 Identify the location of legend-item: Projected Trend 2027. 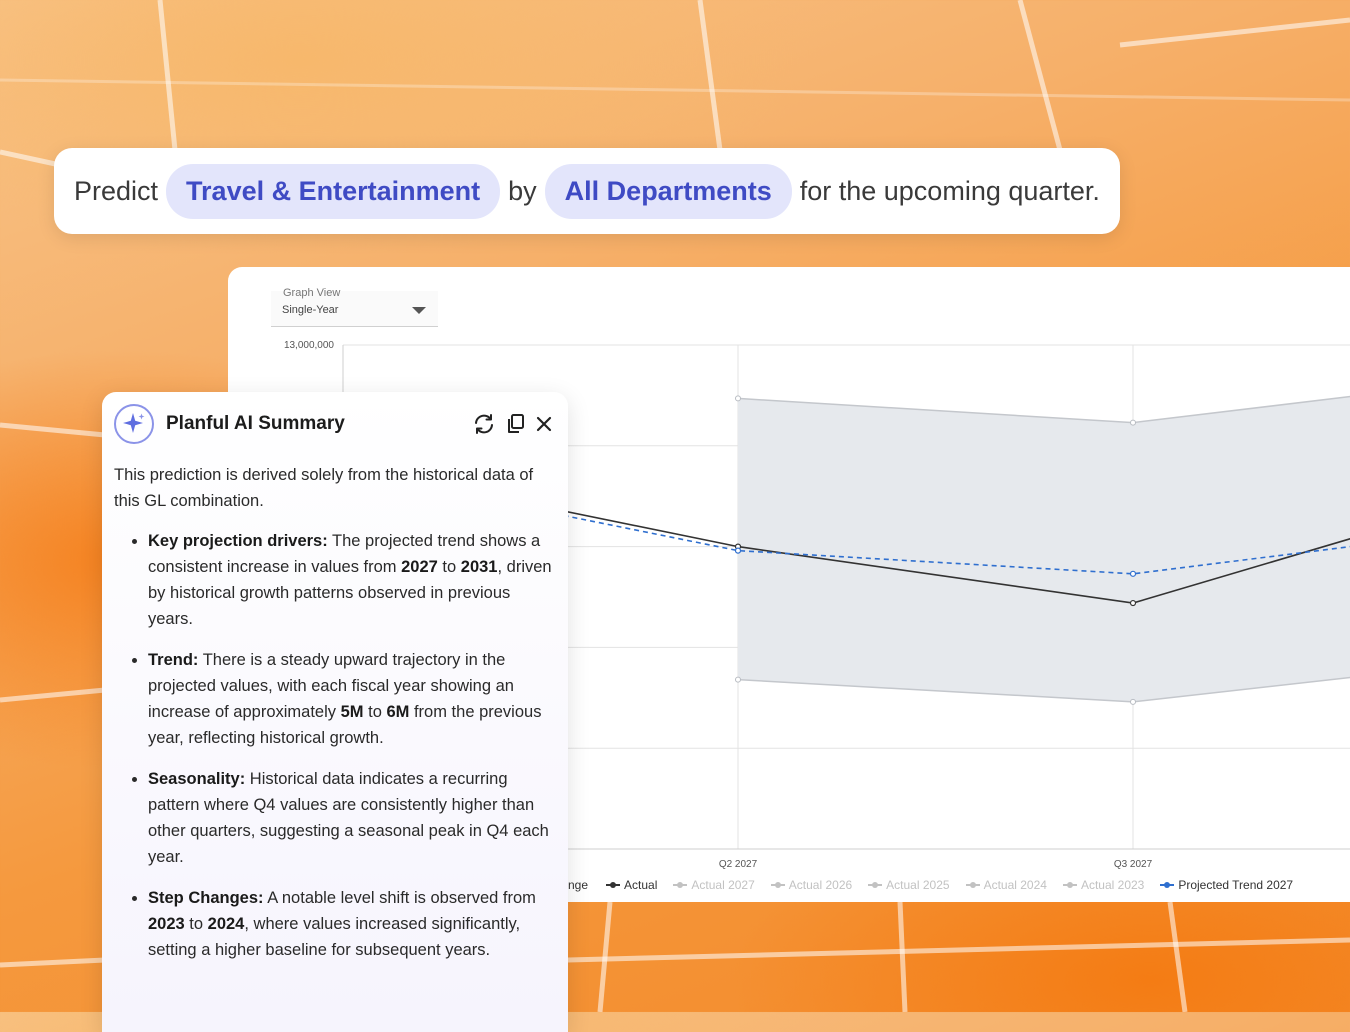
(1226, 885).